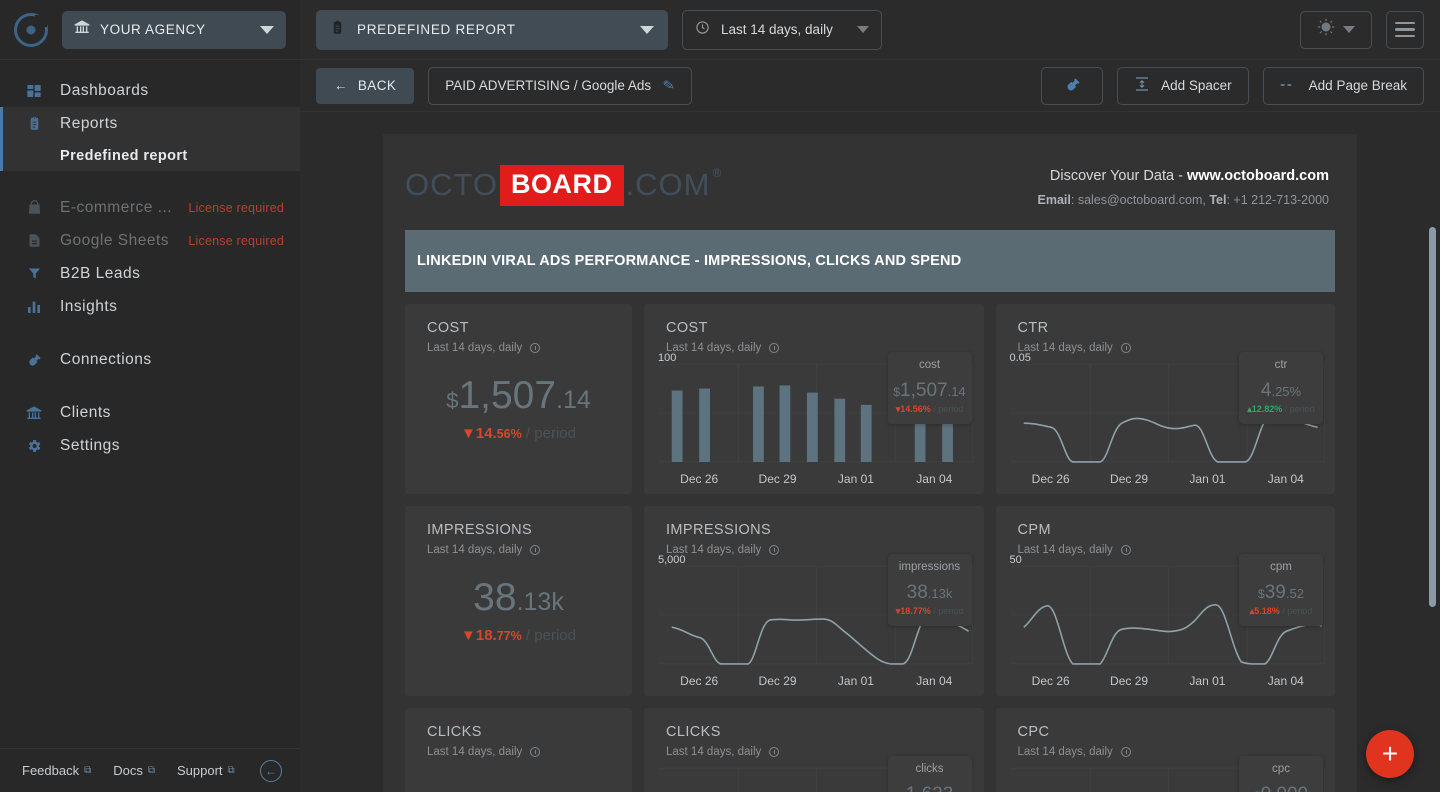  Describe the element at coordinates (150, 273) in the screenshot. I see `sidebar-item-b2b-leads: B2B Leads` at that location.